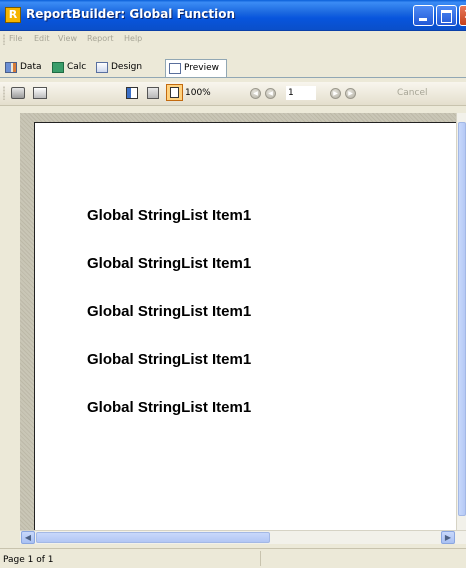 This screenshot has height=568, width=466. I want to click on tab-divider, so click(233, 77).